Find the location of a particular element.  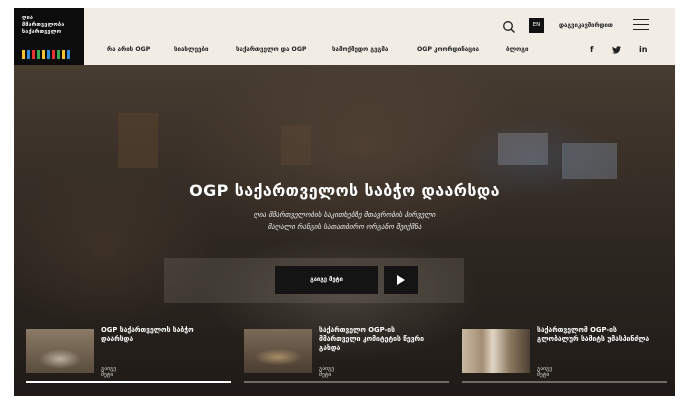

play-icon is located at coordinates (401, 280).